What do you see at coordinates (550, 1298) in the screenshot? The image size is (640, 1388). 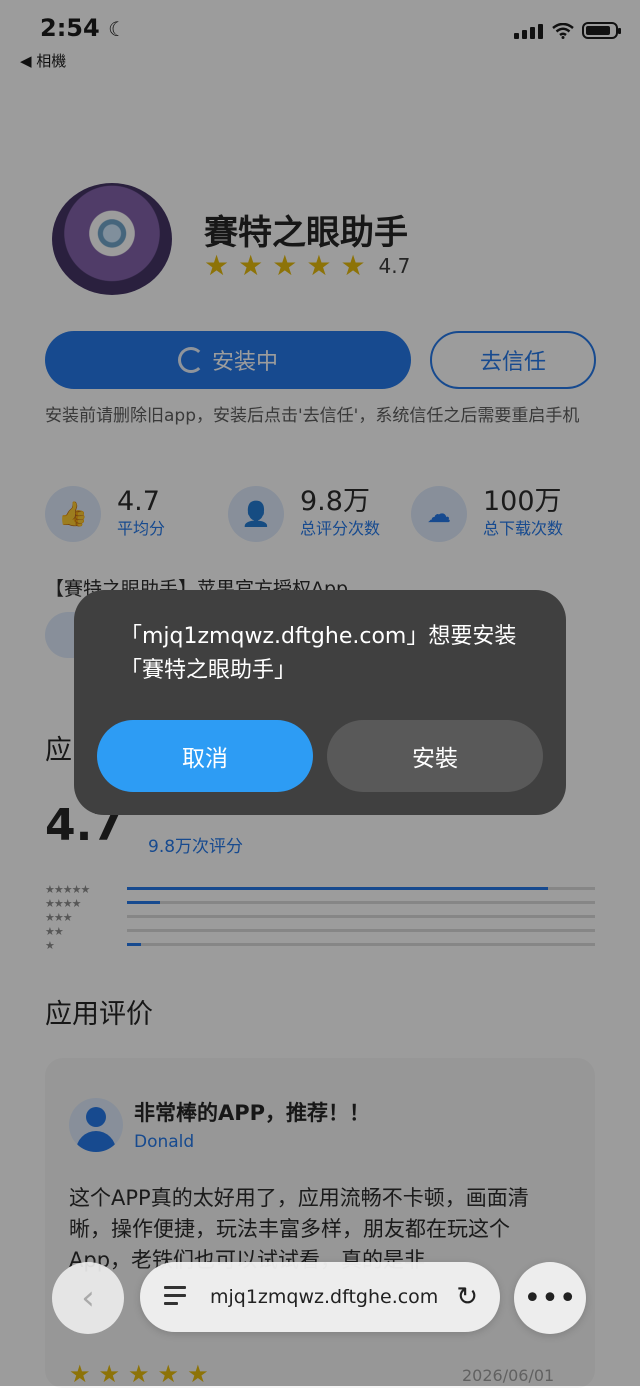 I see `more-icon: •••` at bounding box center [550, 1298].